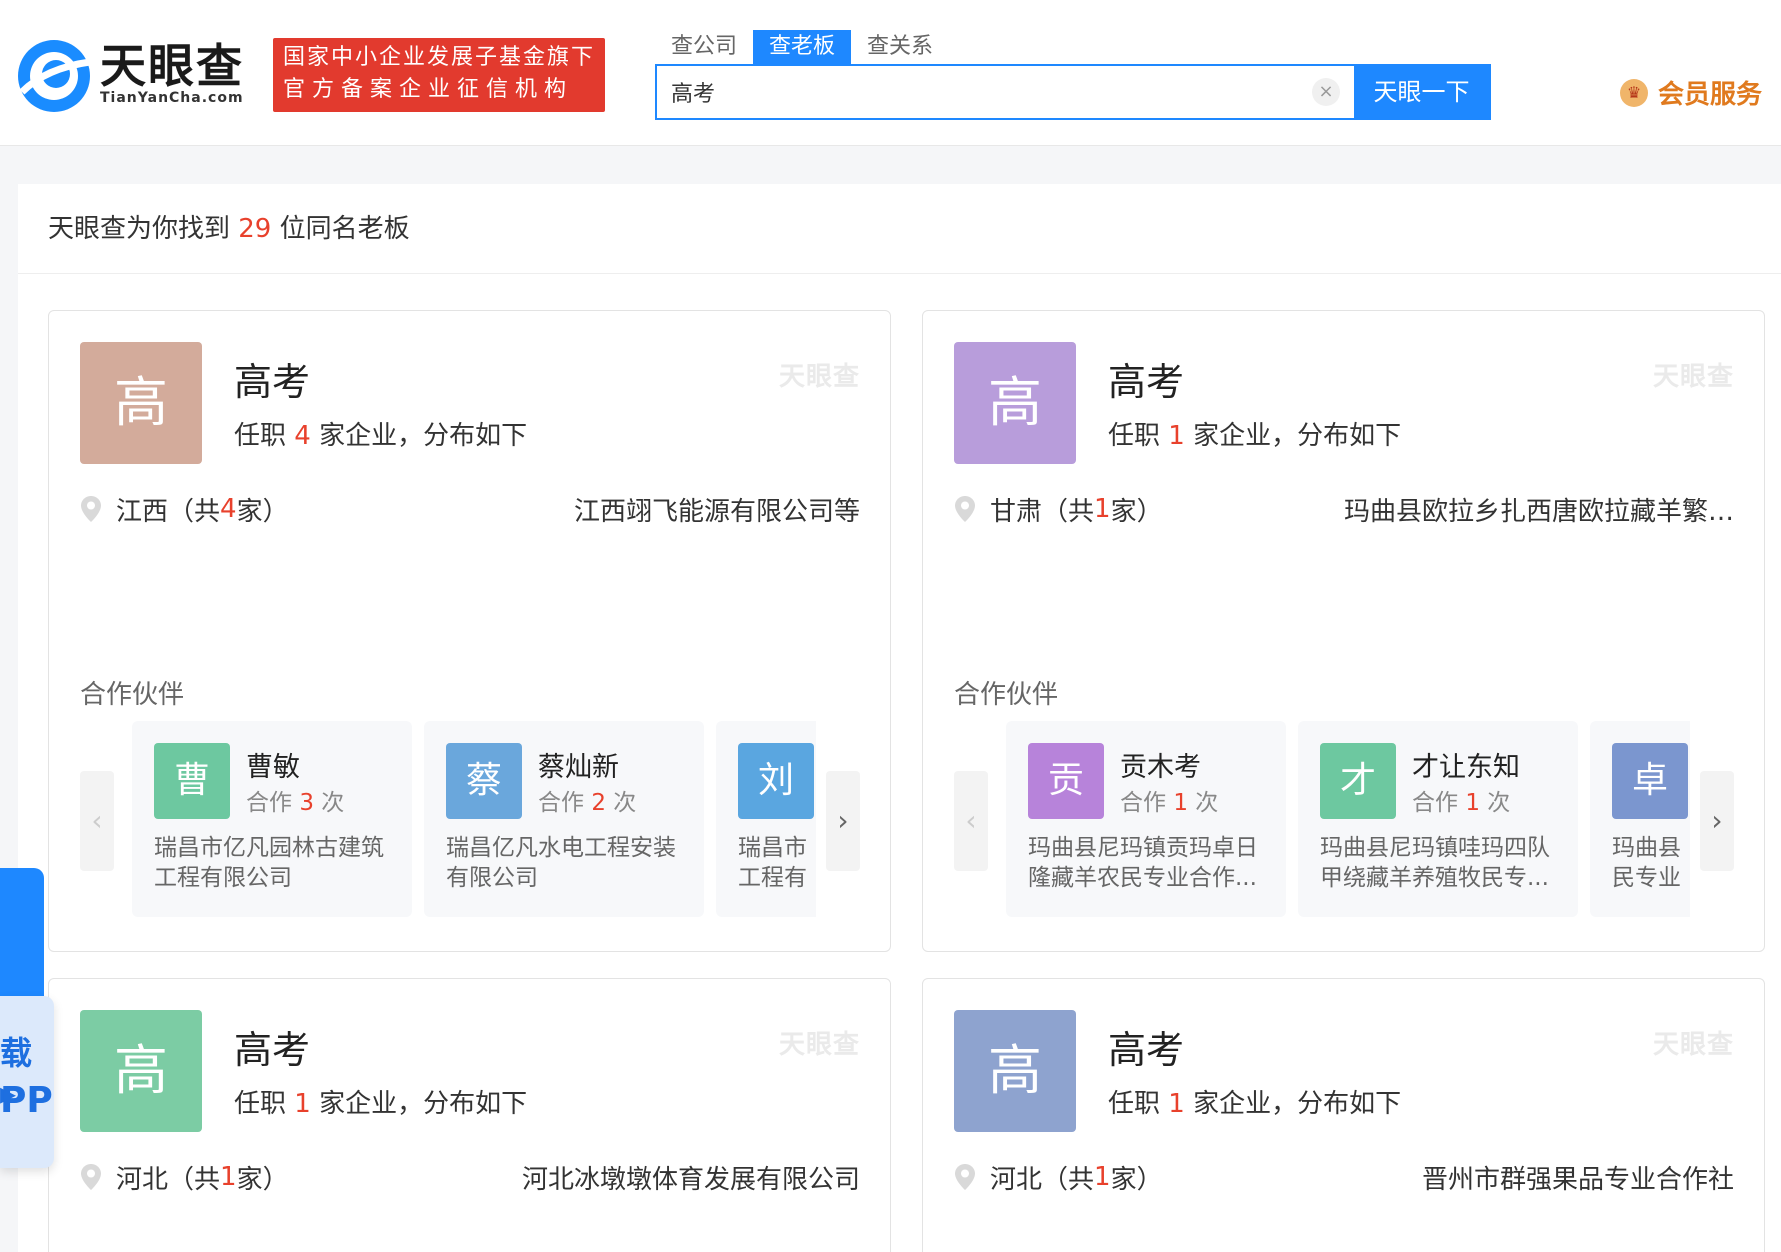  Describe the element at coordinates (1421, 92) in the screenshot. I see `search-button: 天眼一下` at that location.